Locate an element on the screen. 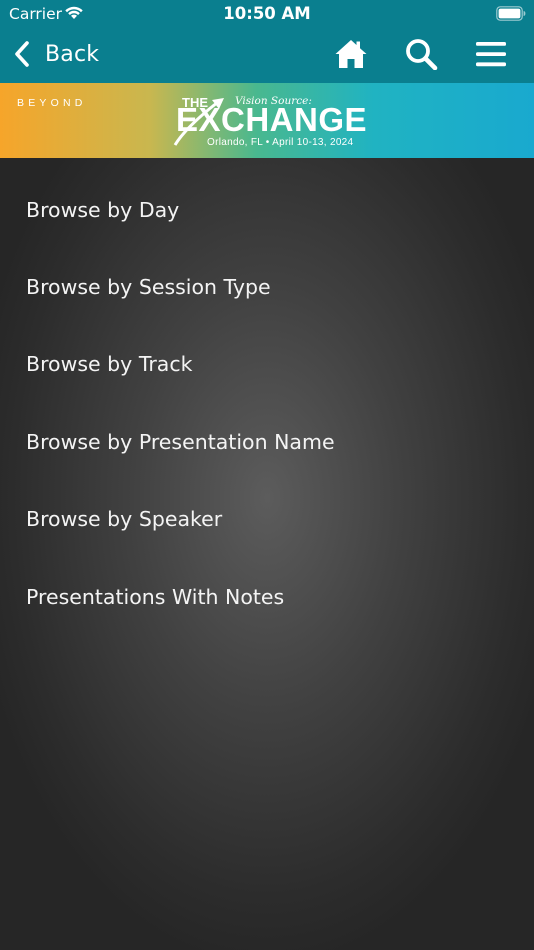 The image size is (534, 950). menu-item-label: Browse by Track is located at coordinates (109, 364).